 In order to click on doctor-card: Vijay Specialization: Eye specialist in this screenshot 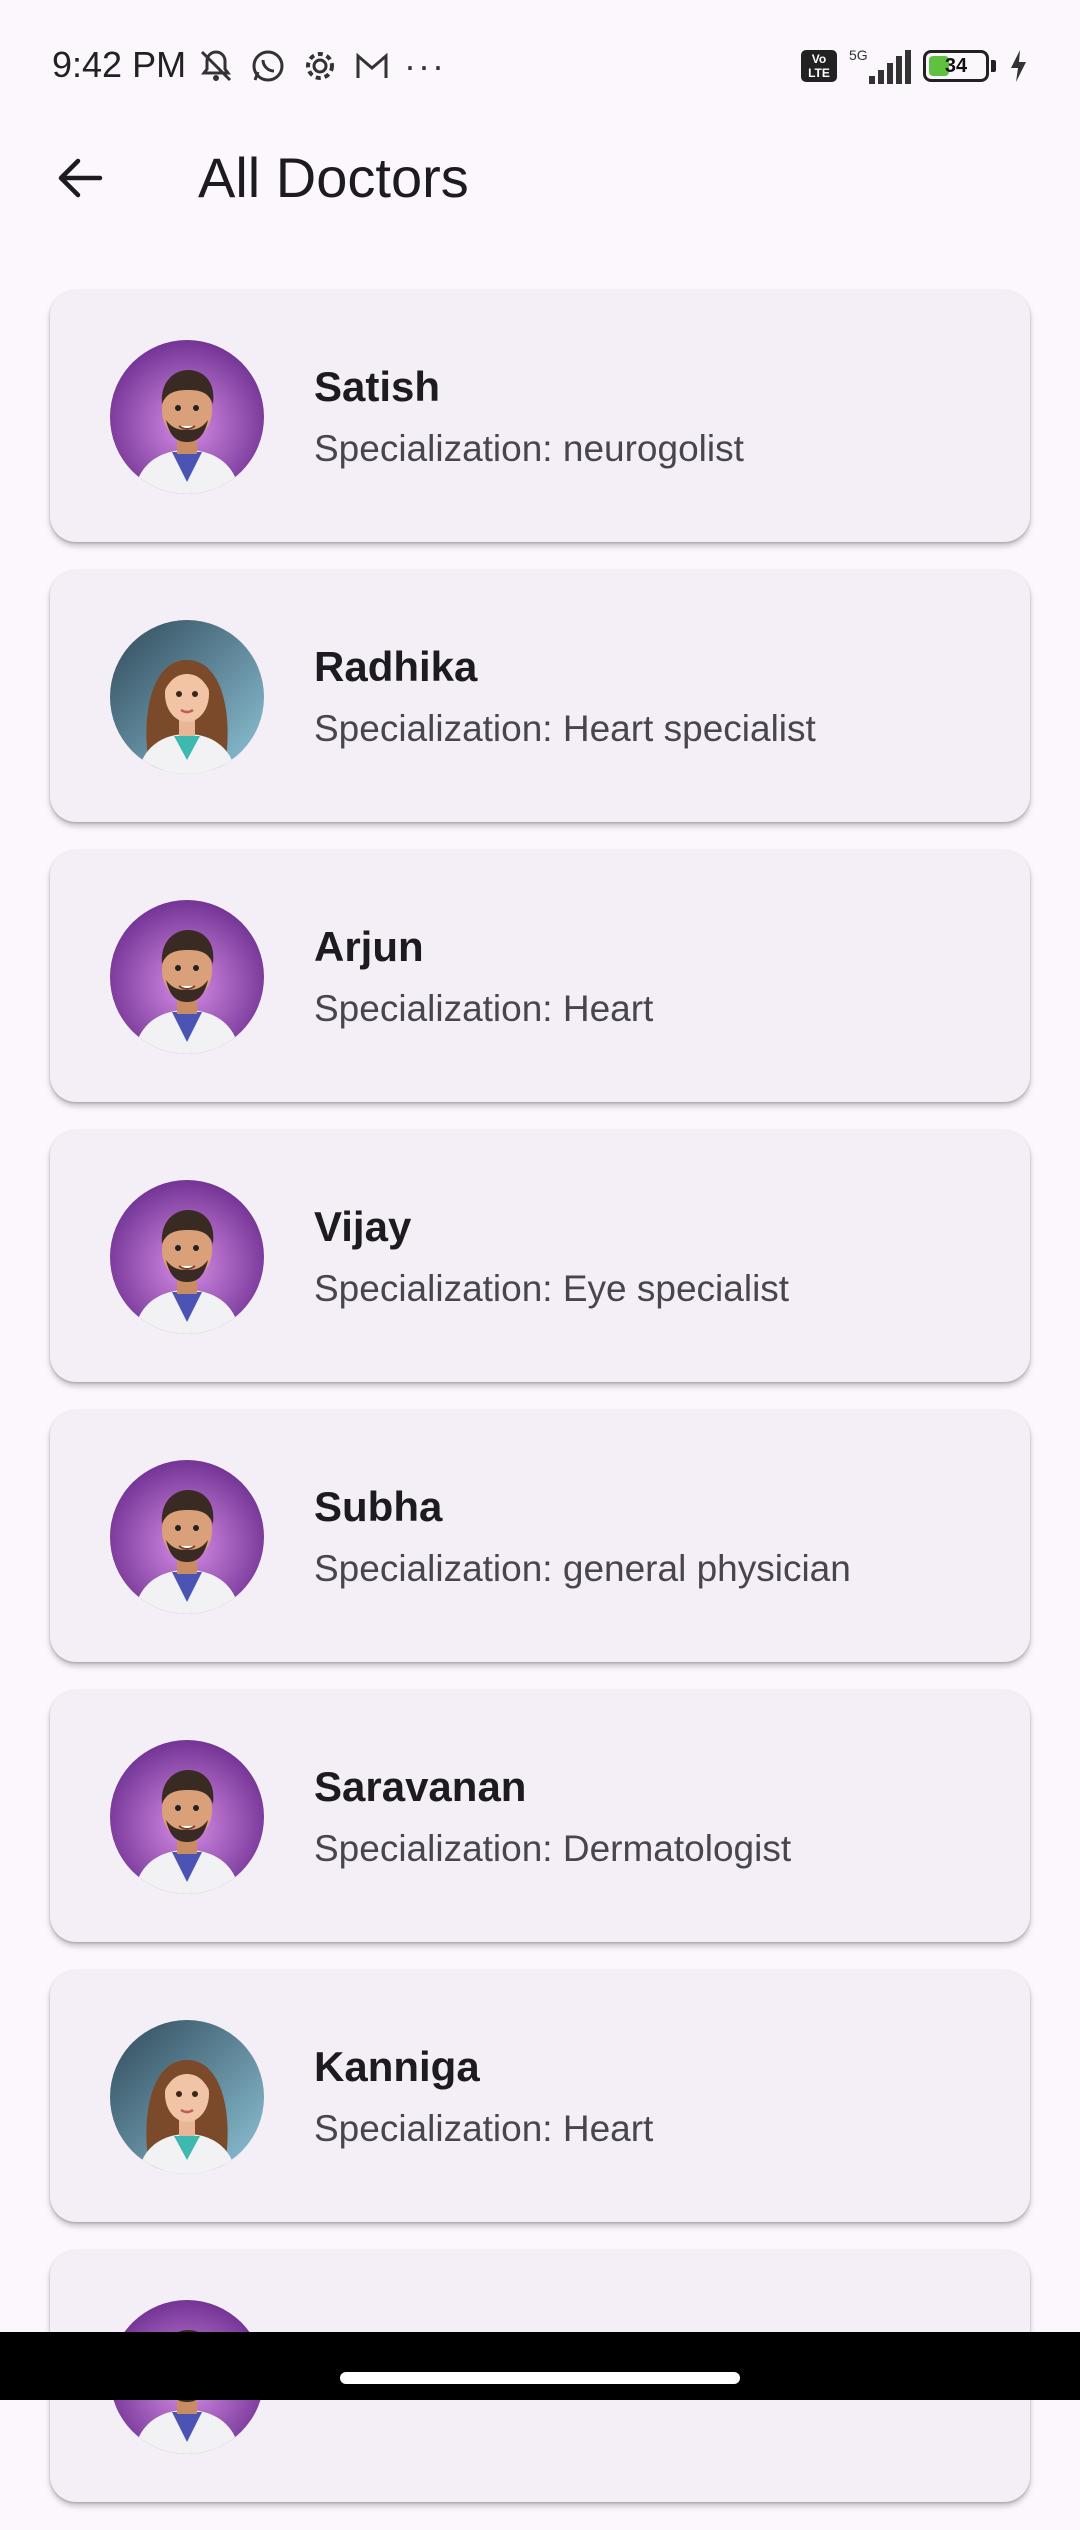, I will do `click(540, 1256)`.